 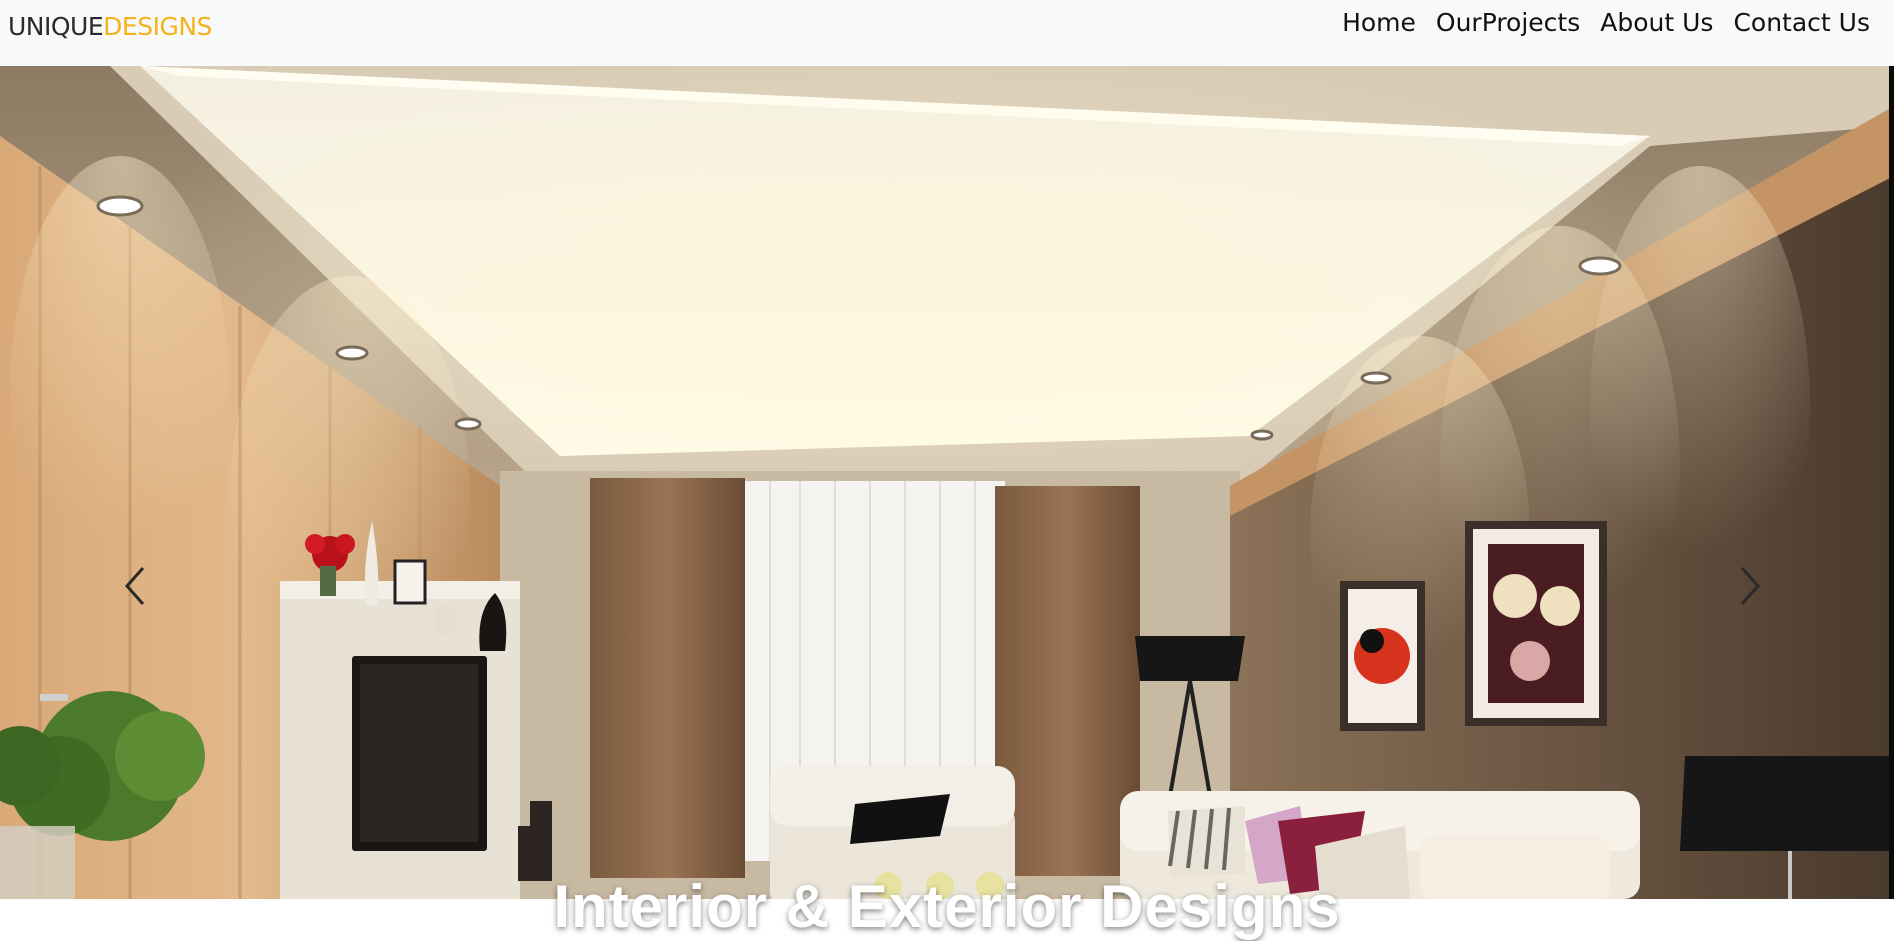 What do you see at coordinates (56, 26) in the screenshot?
I see `brand-part-unique: UNIQUE` at bounding box center [56, 26].